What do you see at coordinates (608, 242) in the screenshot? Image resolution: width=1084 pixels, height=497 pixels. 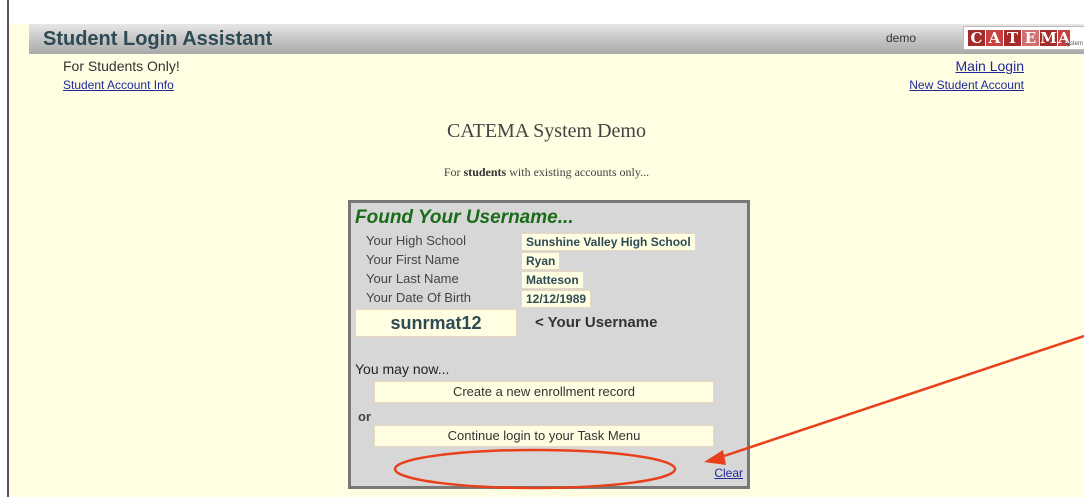 I see `high-school-value: Sunshine Valley High School` at bounding box center [608, 242].